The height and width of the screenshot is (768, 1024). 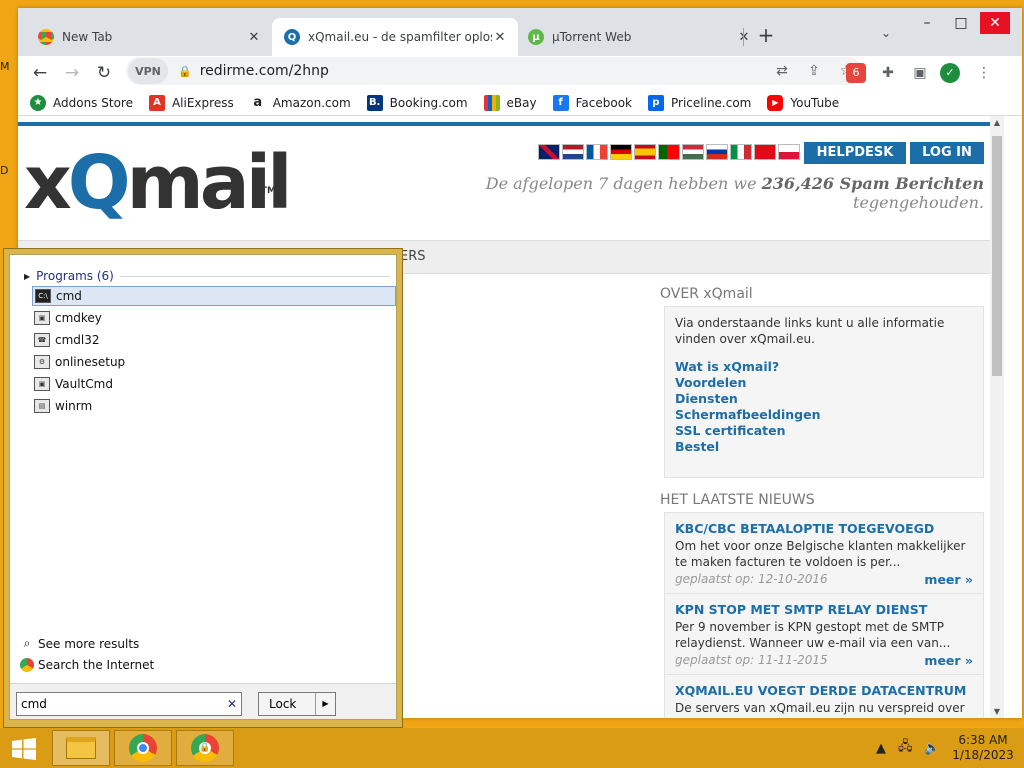 I want to click on start-button, so click(x=24, y=749).